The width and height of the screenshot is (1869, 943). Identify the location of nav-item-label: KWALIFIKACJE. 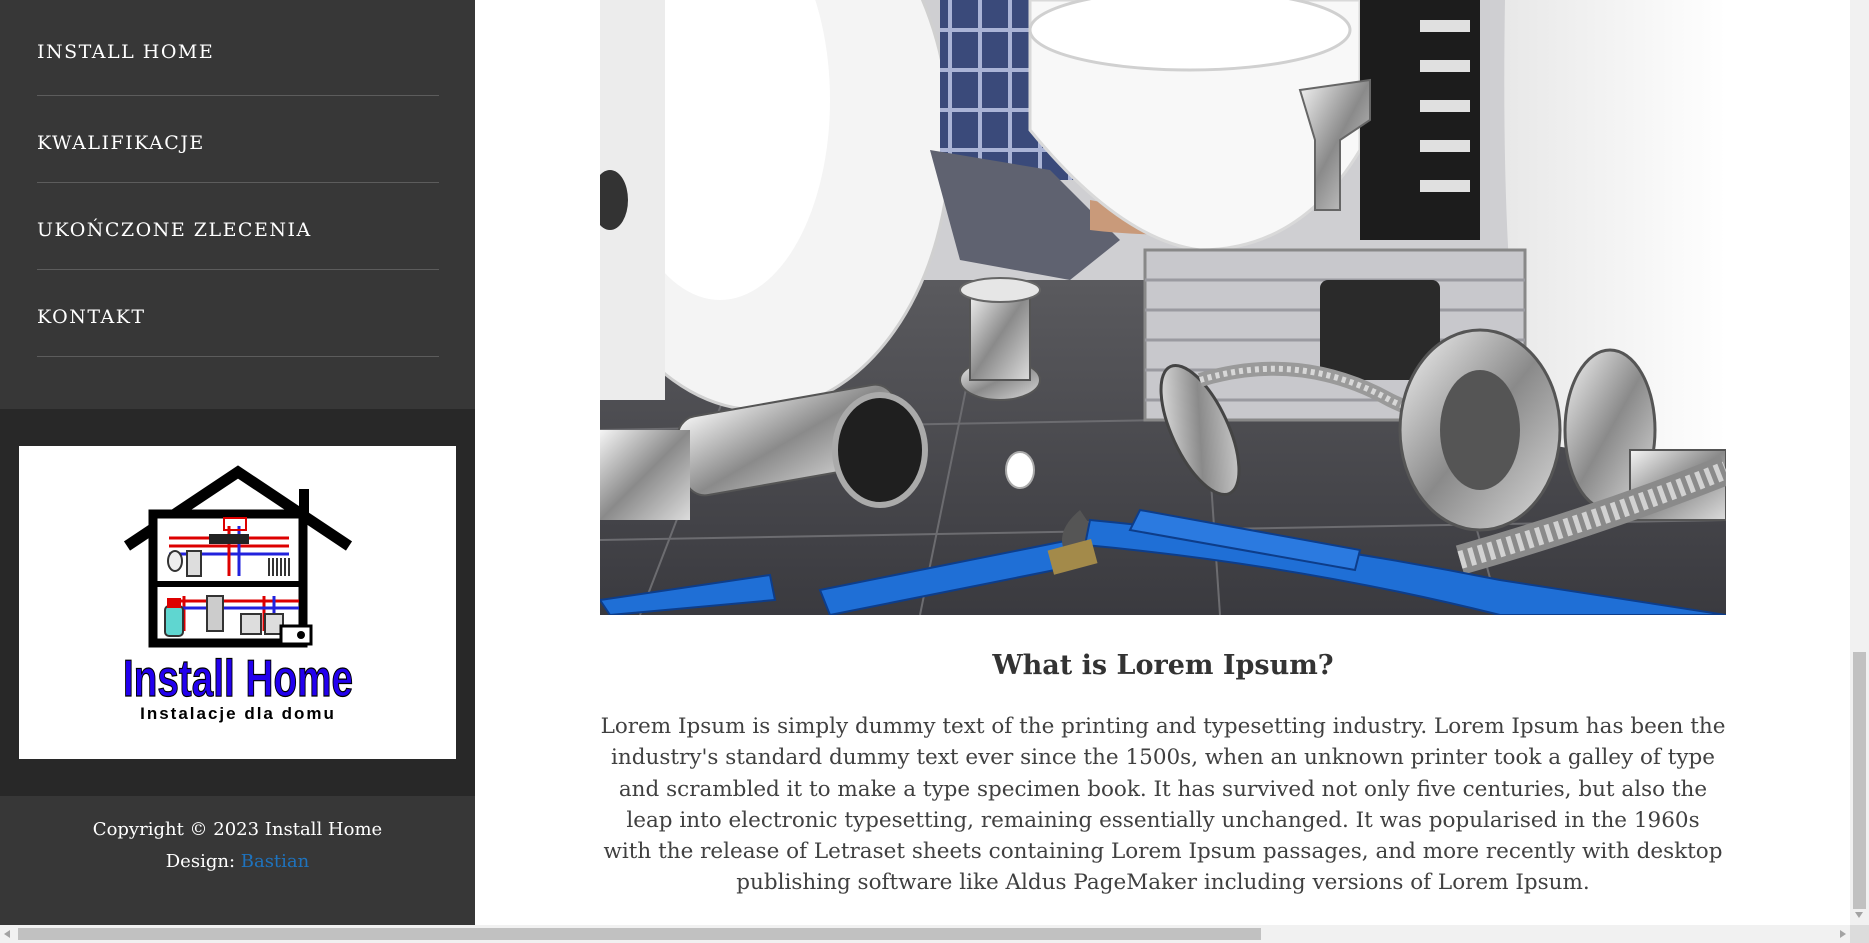
(121, 143).